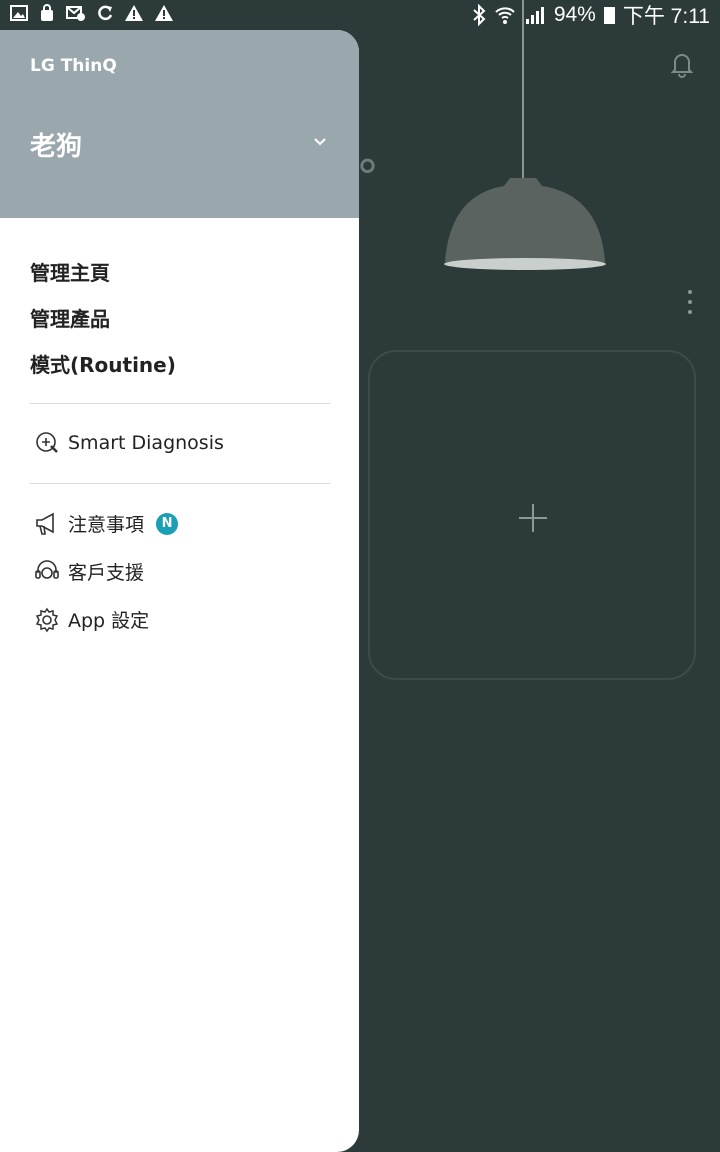 The width and height of the screenshot is (720, 1152). Describe the element at coordinates (690, 304) in the screenshot. I see `more-options-icon` at that location.